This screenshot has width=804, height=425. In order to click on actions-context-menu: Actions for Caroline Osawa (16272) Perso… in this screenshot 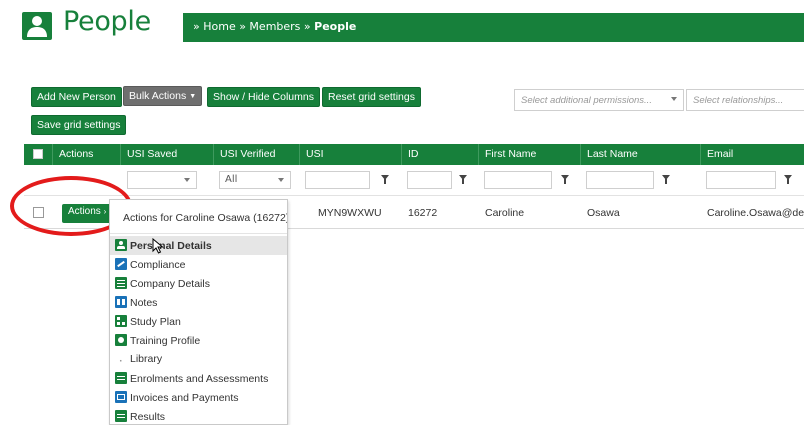, I will do `click(198, 312)`.